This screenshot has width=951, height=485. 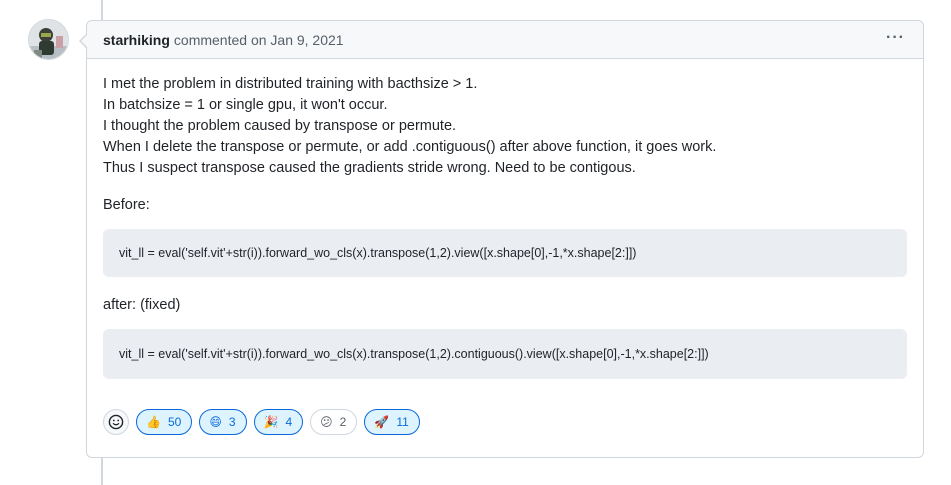 I want to click on after-label: after: (fixed), so click(x=142, y=305).